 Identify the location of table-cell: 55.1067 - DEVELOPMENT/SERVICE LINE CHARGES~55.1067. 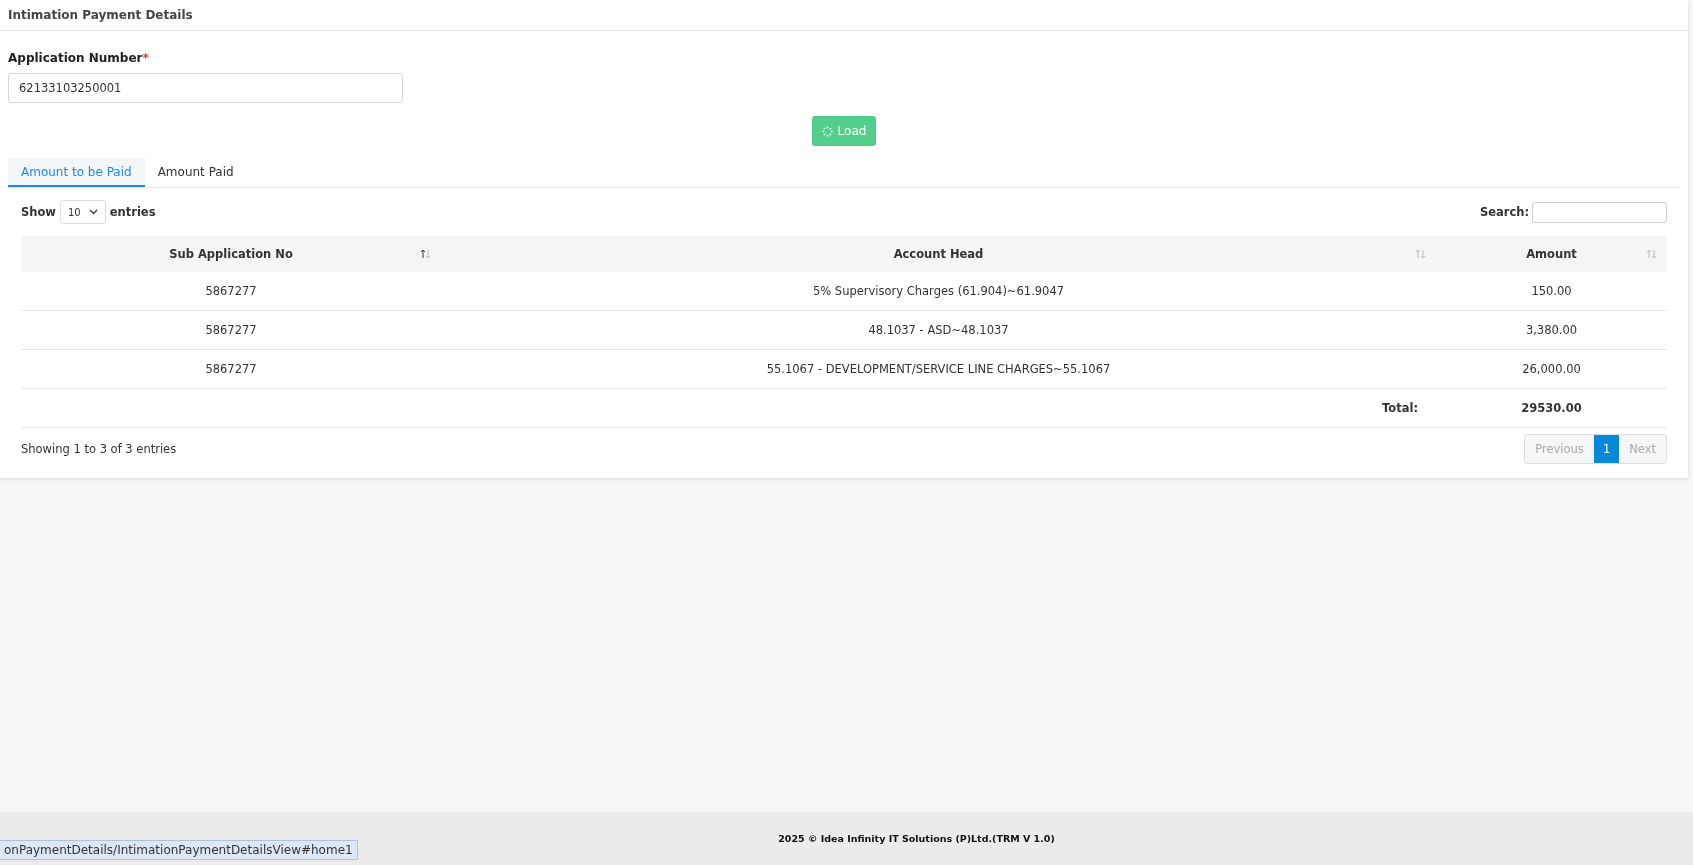
(938, 369).